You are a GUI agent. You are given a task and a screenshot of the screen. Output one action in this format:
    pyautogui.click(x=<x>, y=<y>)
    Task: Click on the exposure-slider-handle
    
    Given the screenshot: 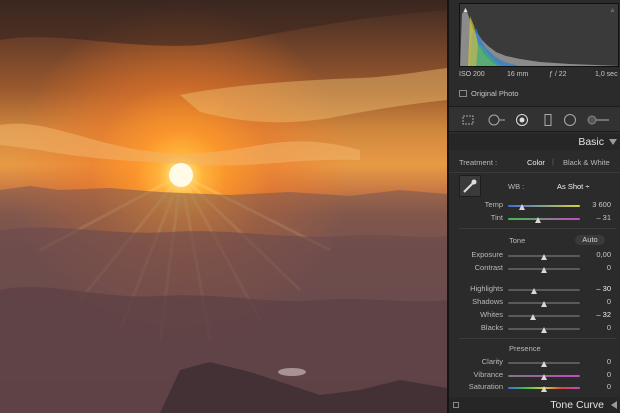 What is the action you would take?
    pyautogui.click(x=544, y=257)
    